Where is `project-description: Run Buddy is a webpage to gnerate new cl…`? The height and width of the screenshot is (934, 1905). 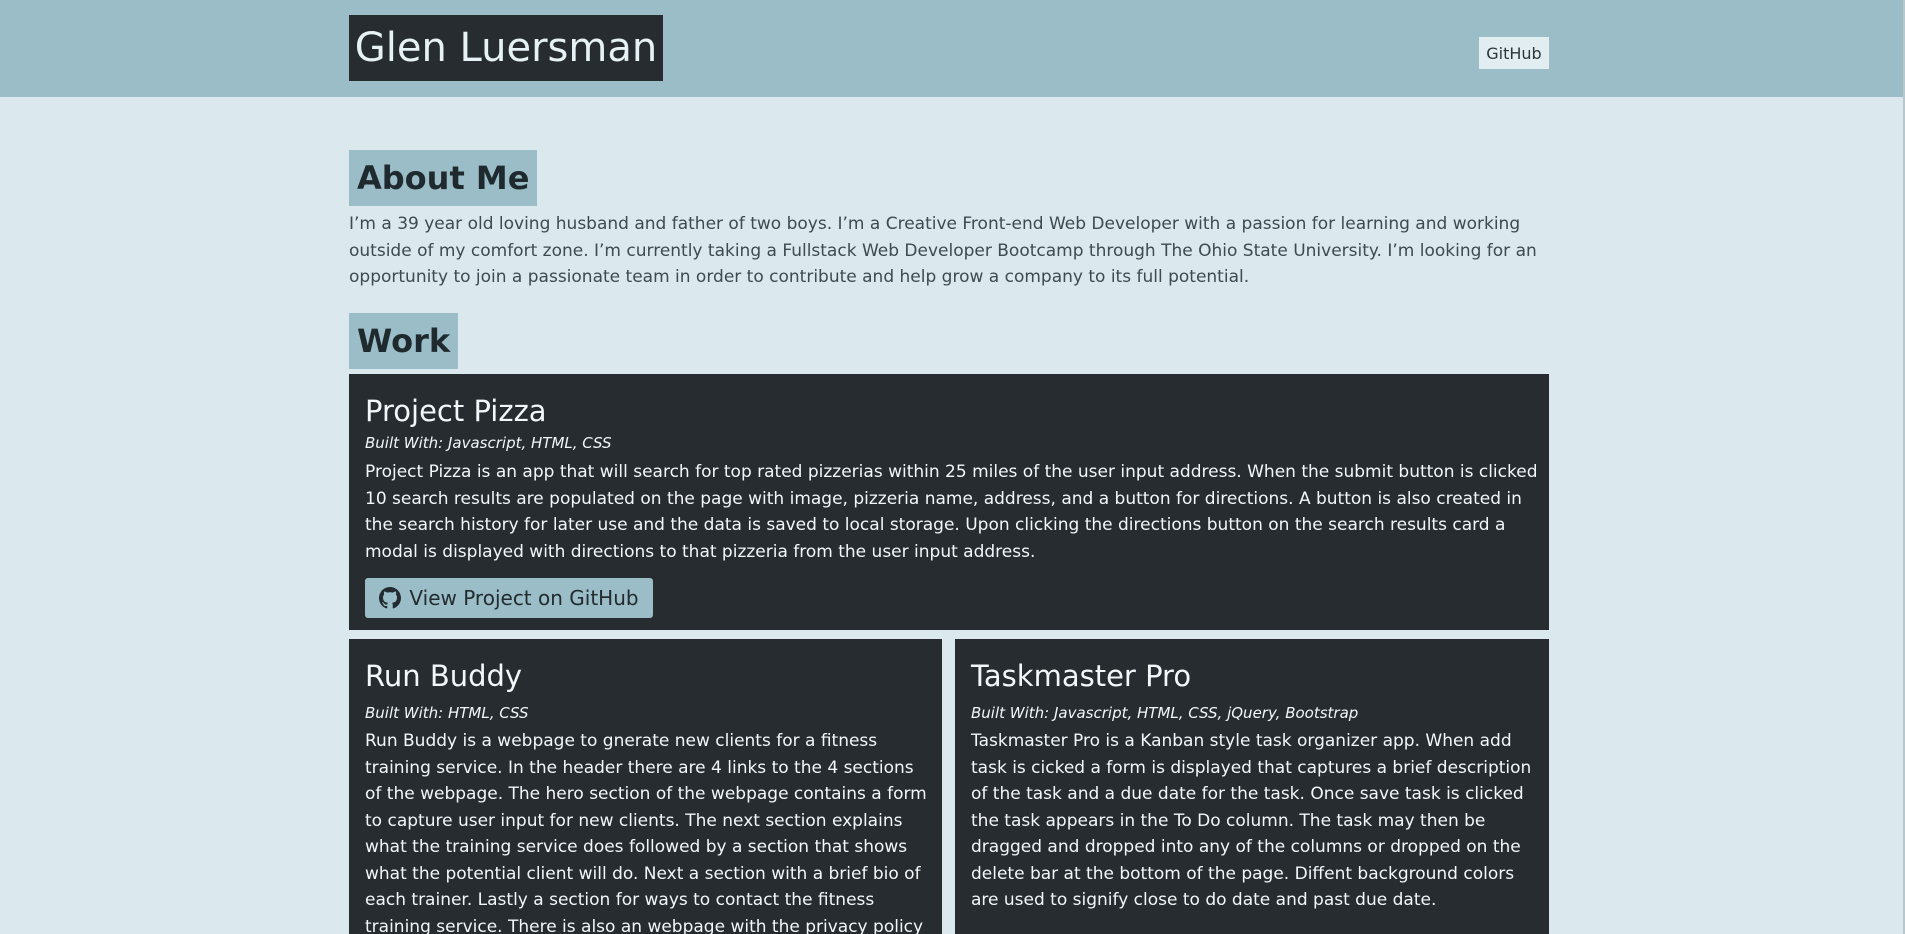
project-description: Run Buddy is a webpage to gnerate new cl… is located at coordinates (646, 832).